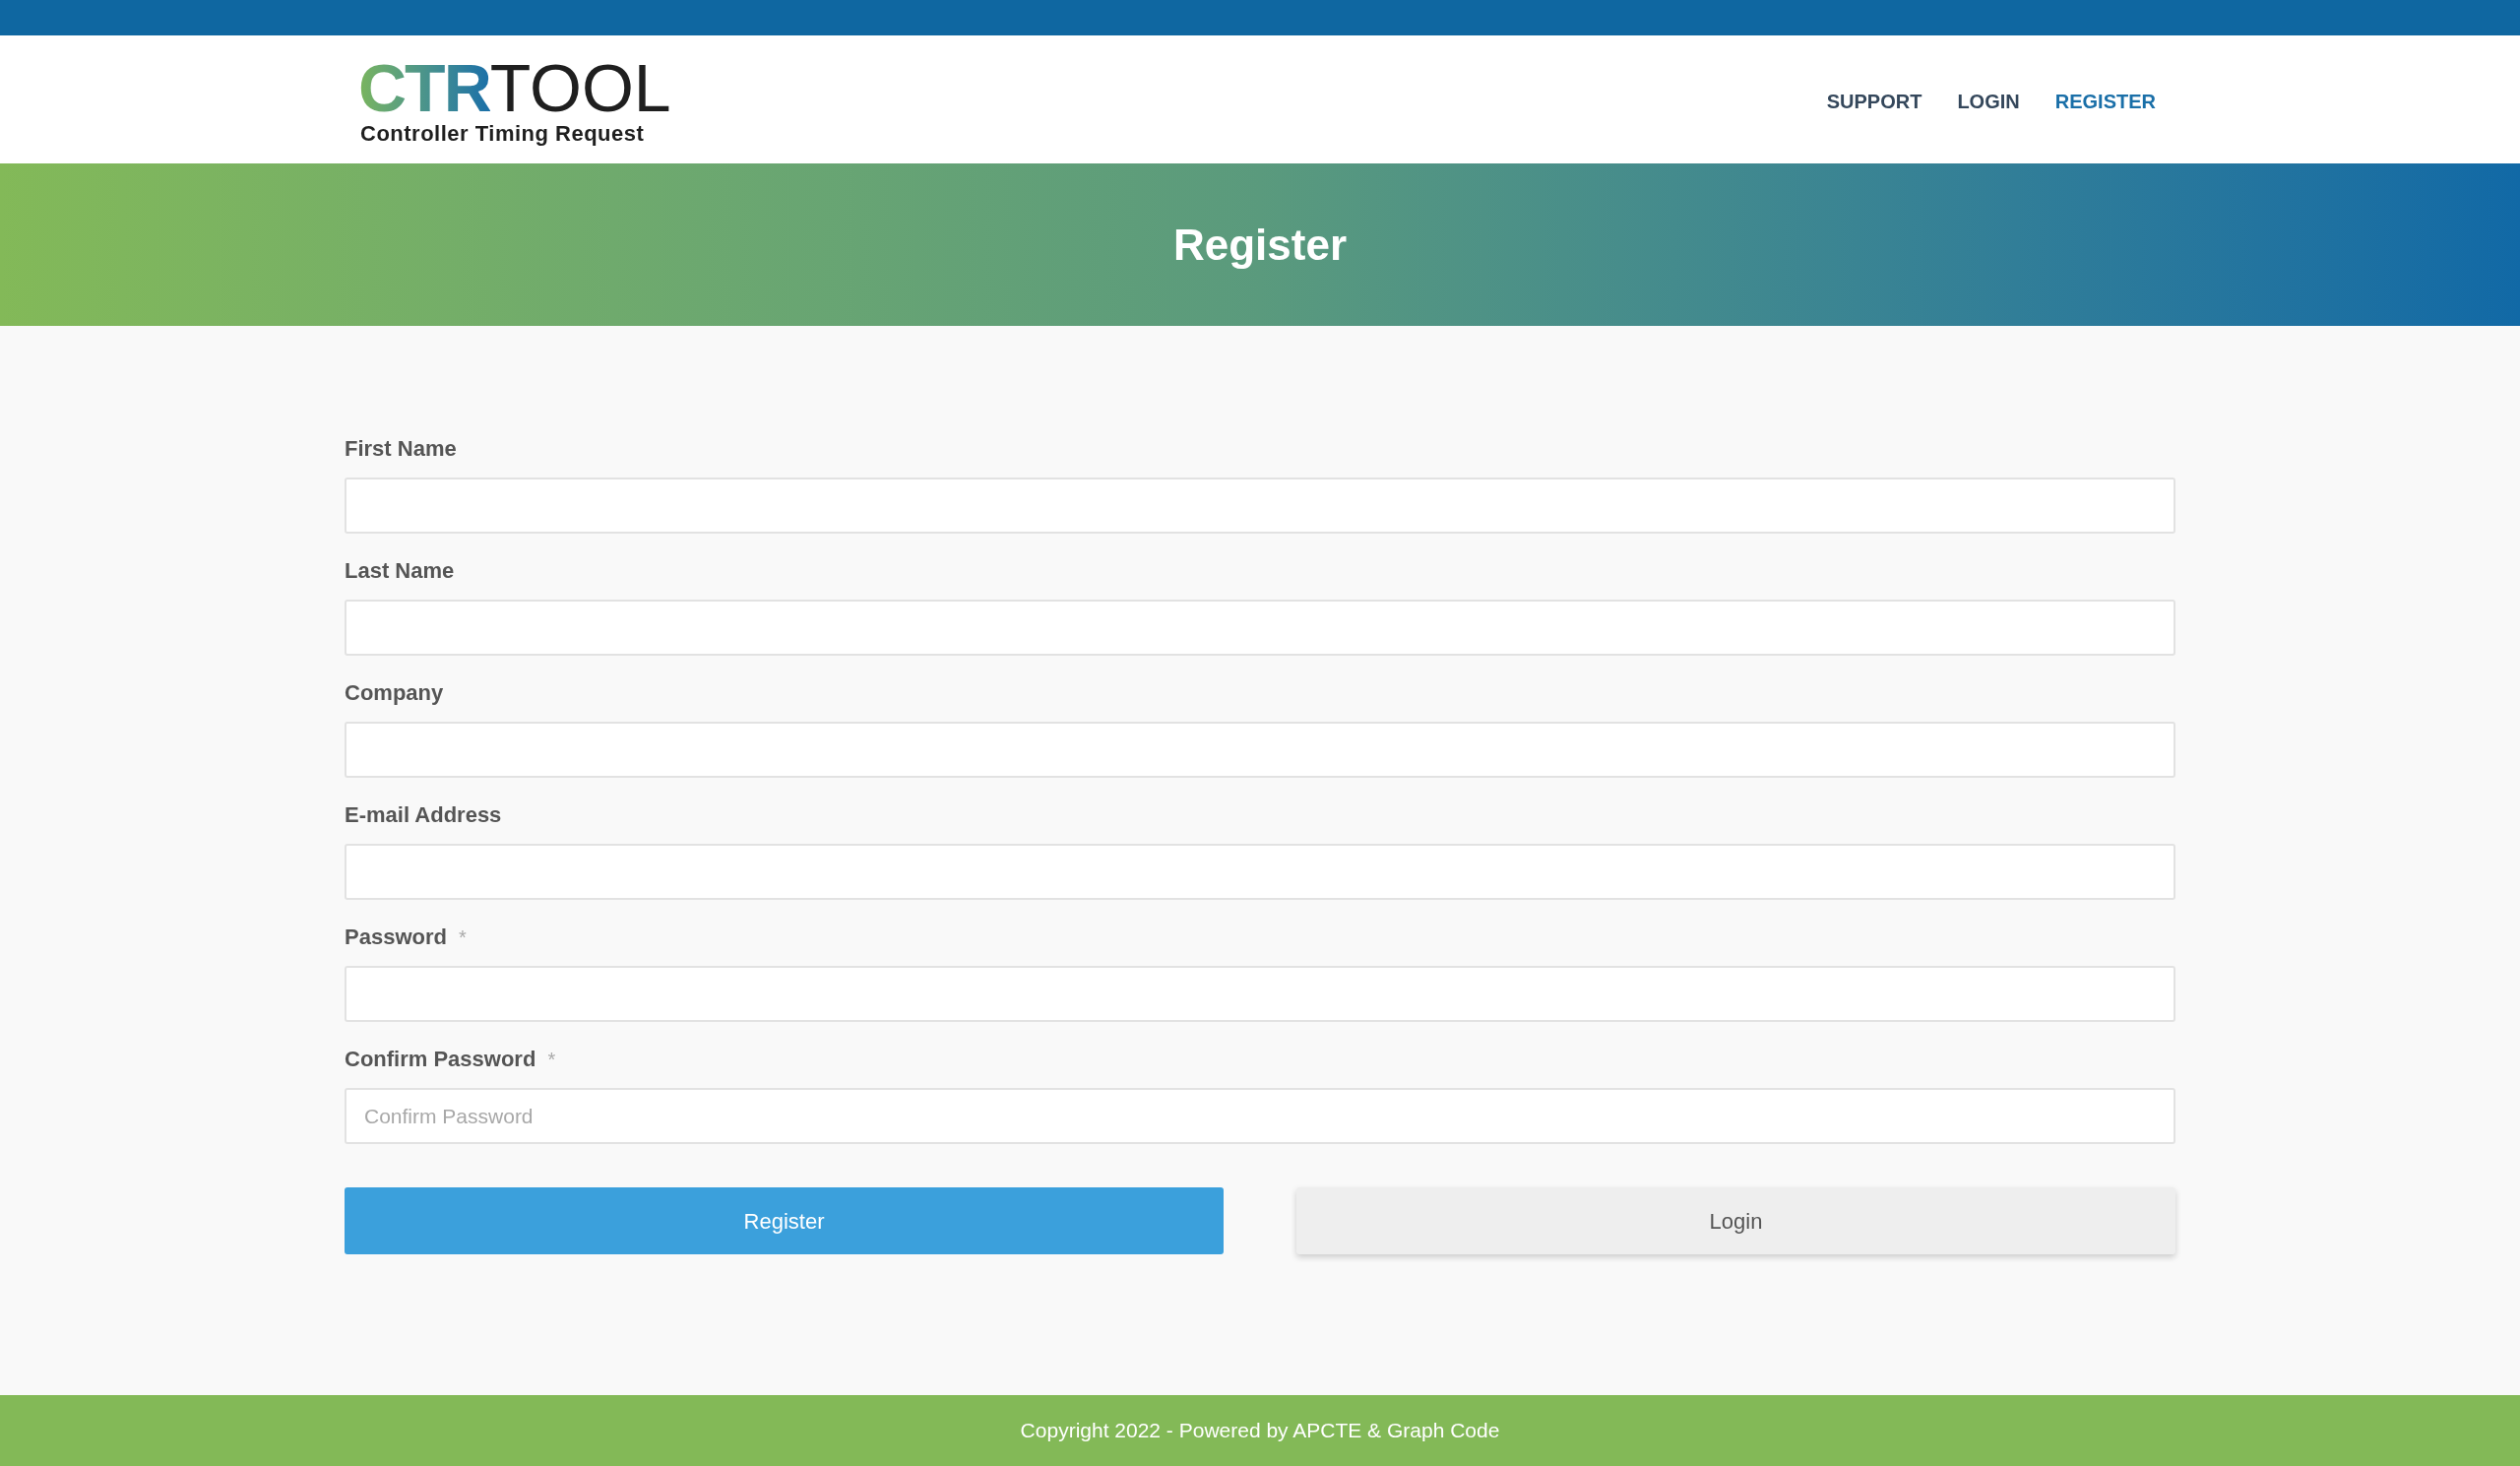 This screenshot has height=1466, width=2520. What do you see at coordinates (1735, 1220) in the screenshot?
I see `login-button: Login` at bounding box center [1735, 1220].